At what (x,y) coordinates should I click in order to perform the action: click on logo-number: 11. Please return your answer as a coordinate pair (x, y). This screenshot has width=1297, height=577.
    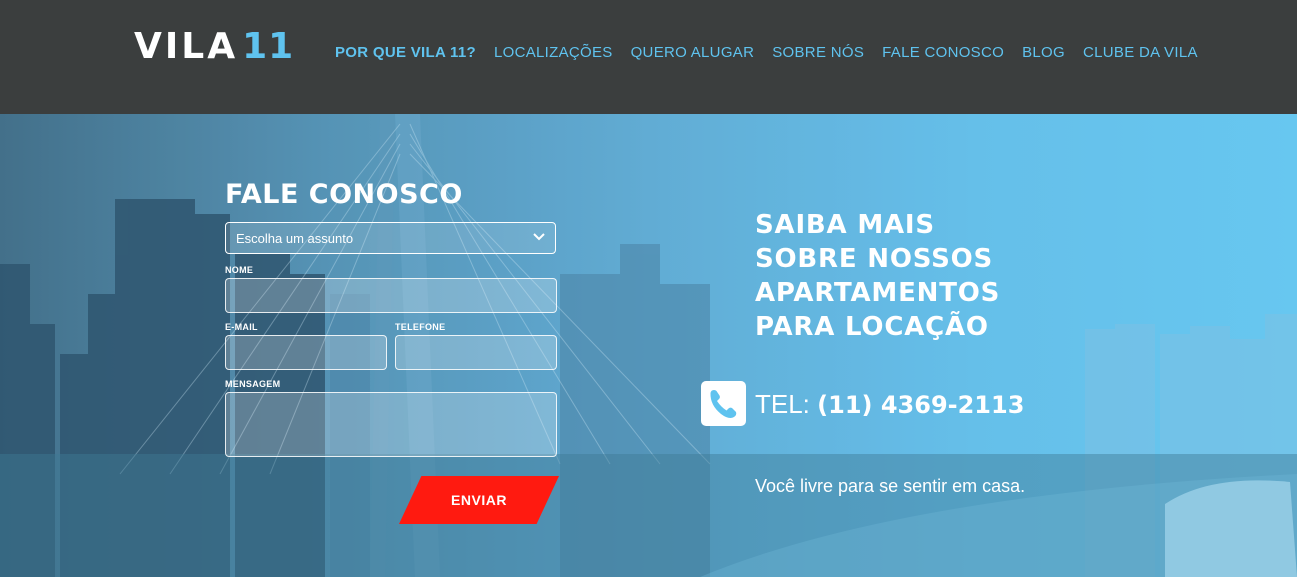
    Looking at the image, I should click on (268, 46).